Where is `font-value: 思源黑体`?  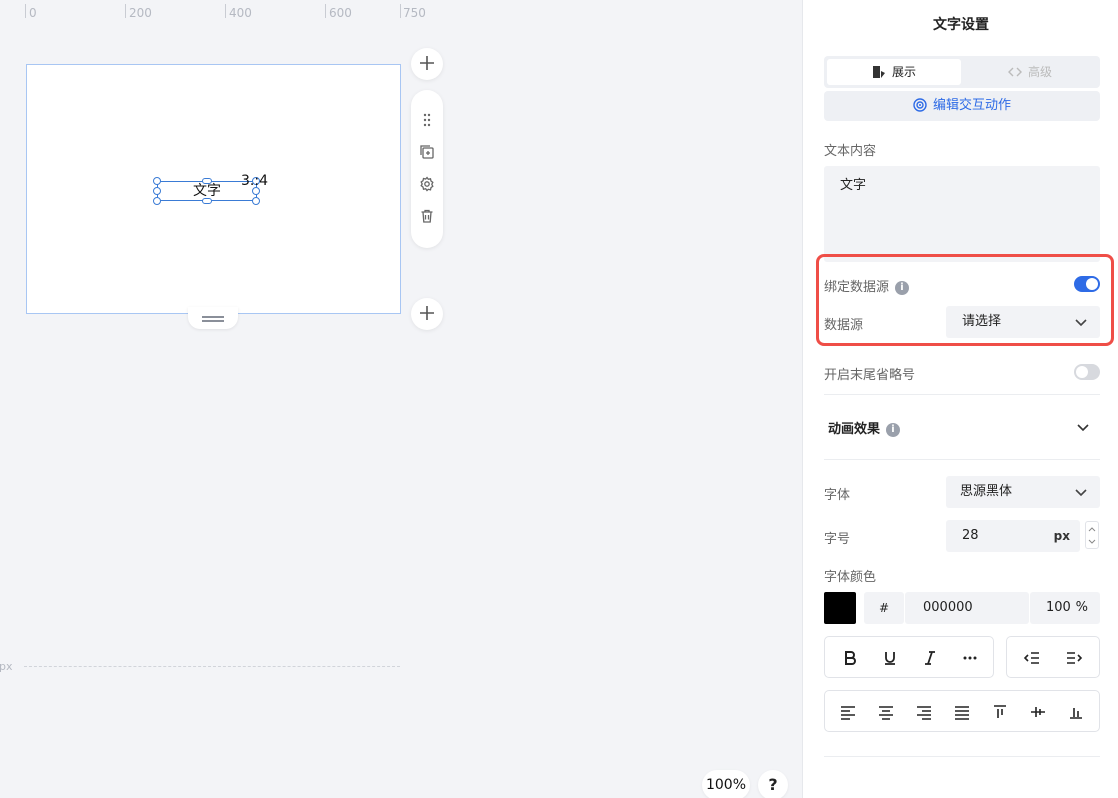
font-value: 思源黑体 is located at coordinates (986, 491).